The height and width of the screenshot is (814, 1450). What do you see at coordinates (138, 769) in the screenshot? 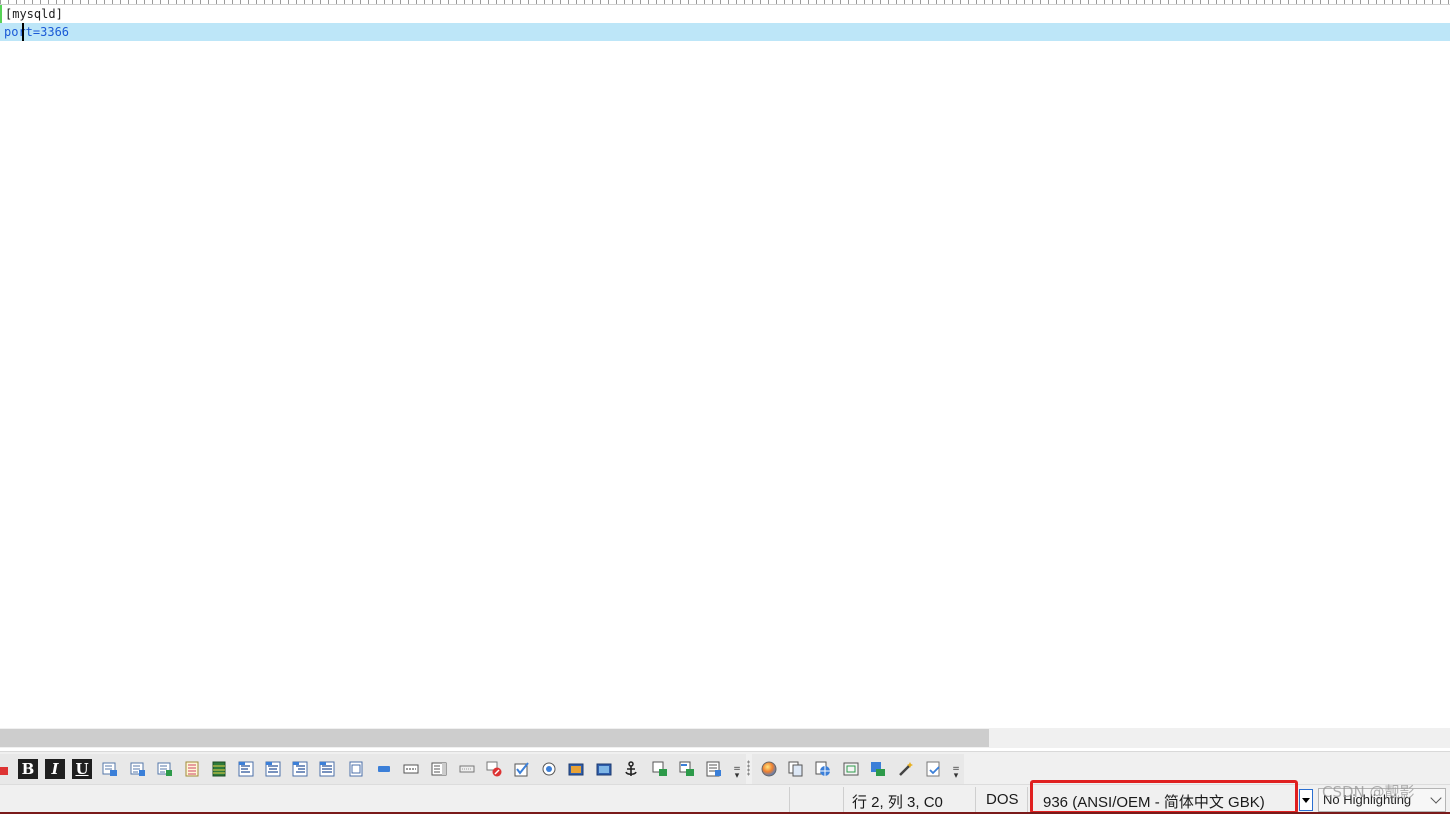
I see `insert-list-icon` at bounding box center [138, 769].